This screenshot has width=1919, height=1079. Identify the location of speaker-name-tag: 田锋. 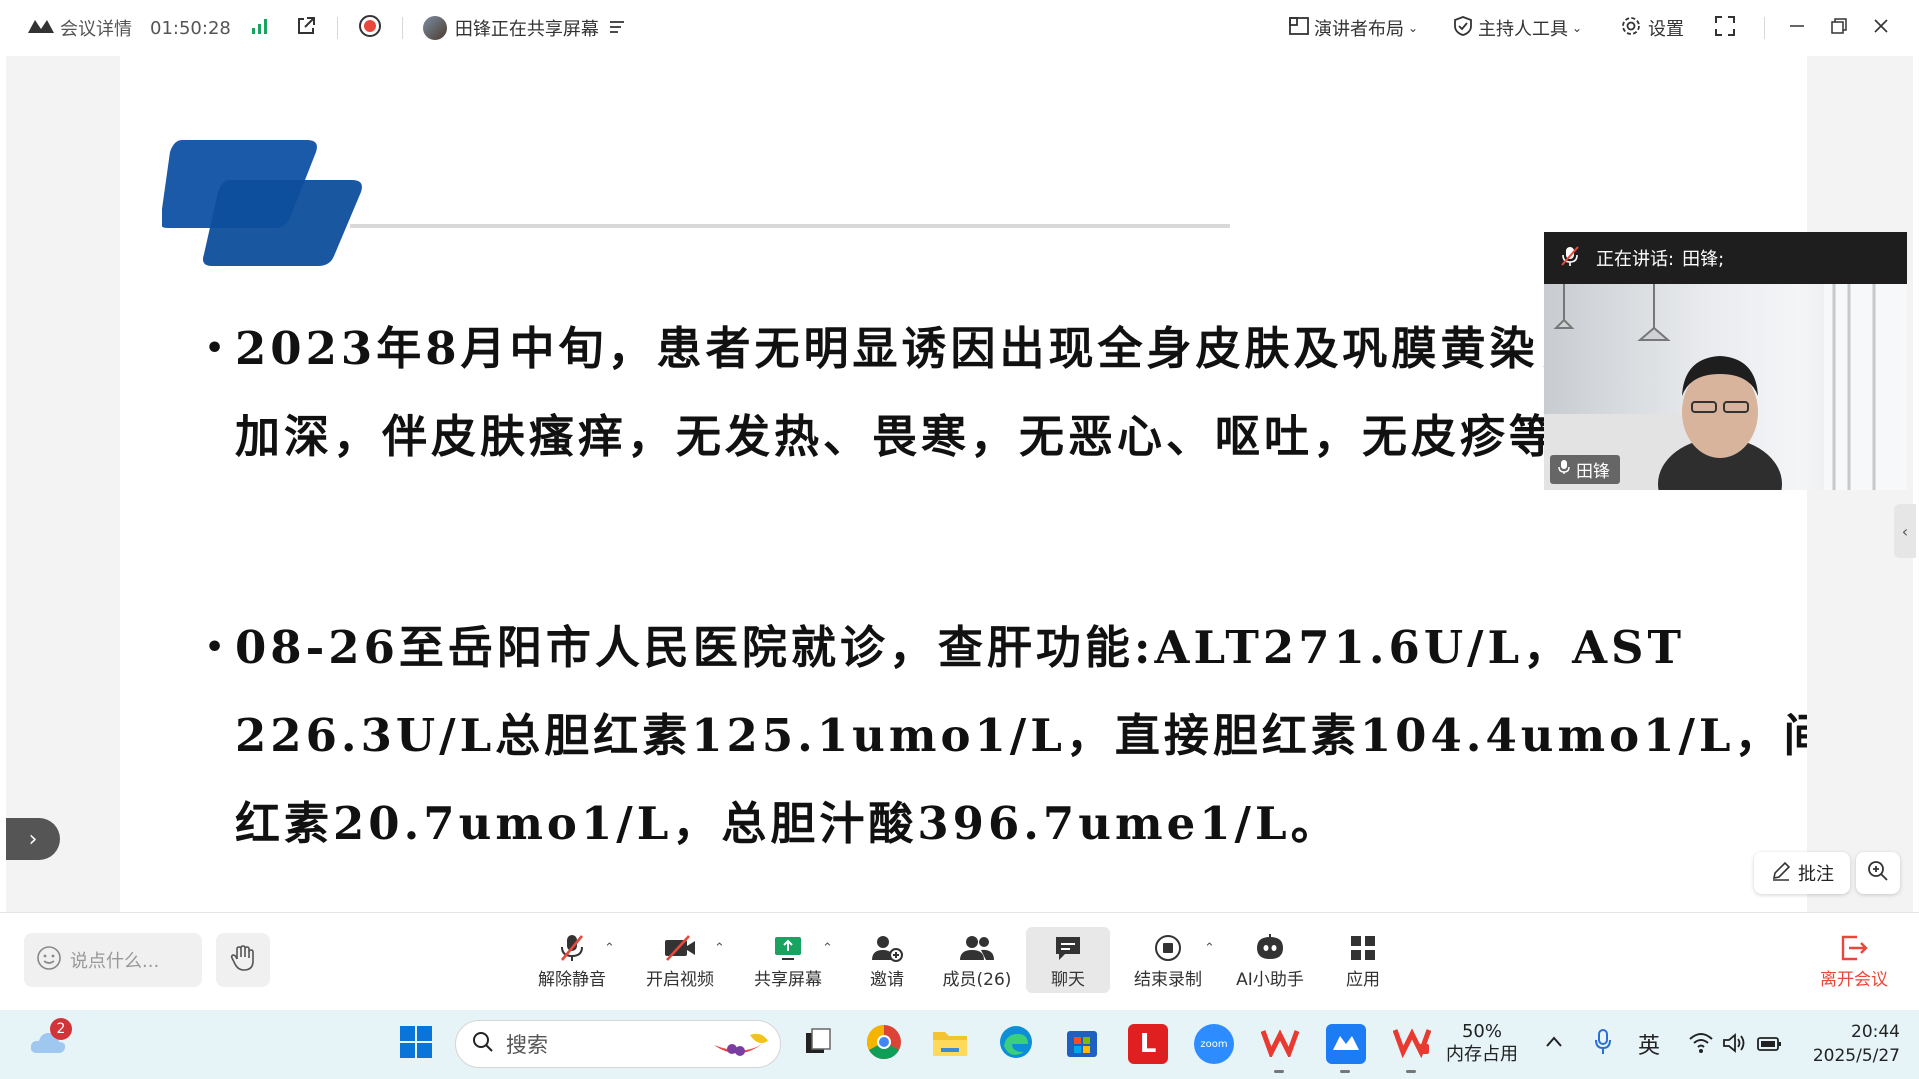
(1585, 469).